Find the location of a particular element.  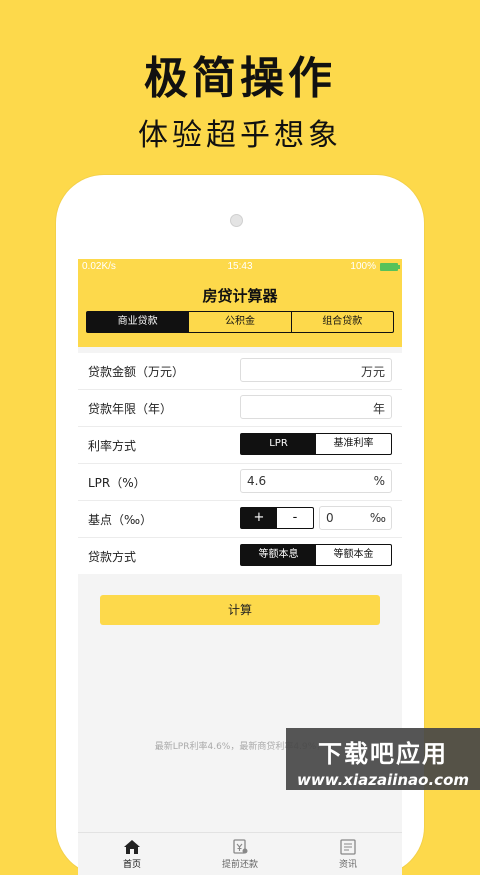

battery-icon is located at coordinates (390, 266).